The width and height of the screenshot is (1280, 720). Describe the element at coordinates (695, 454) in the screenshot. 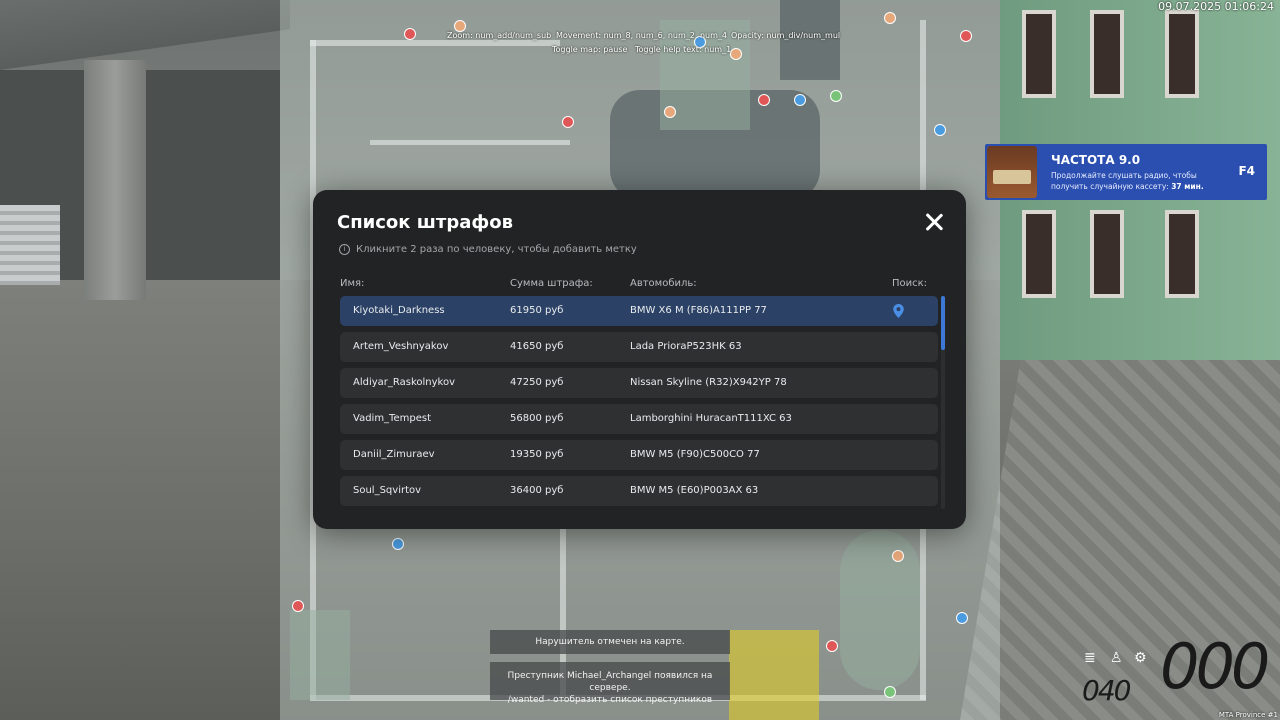

I see `fine-car: BMW M5 (F90)C500CO 77` at that location.